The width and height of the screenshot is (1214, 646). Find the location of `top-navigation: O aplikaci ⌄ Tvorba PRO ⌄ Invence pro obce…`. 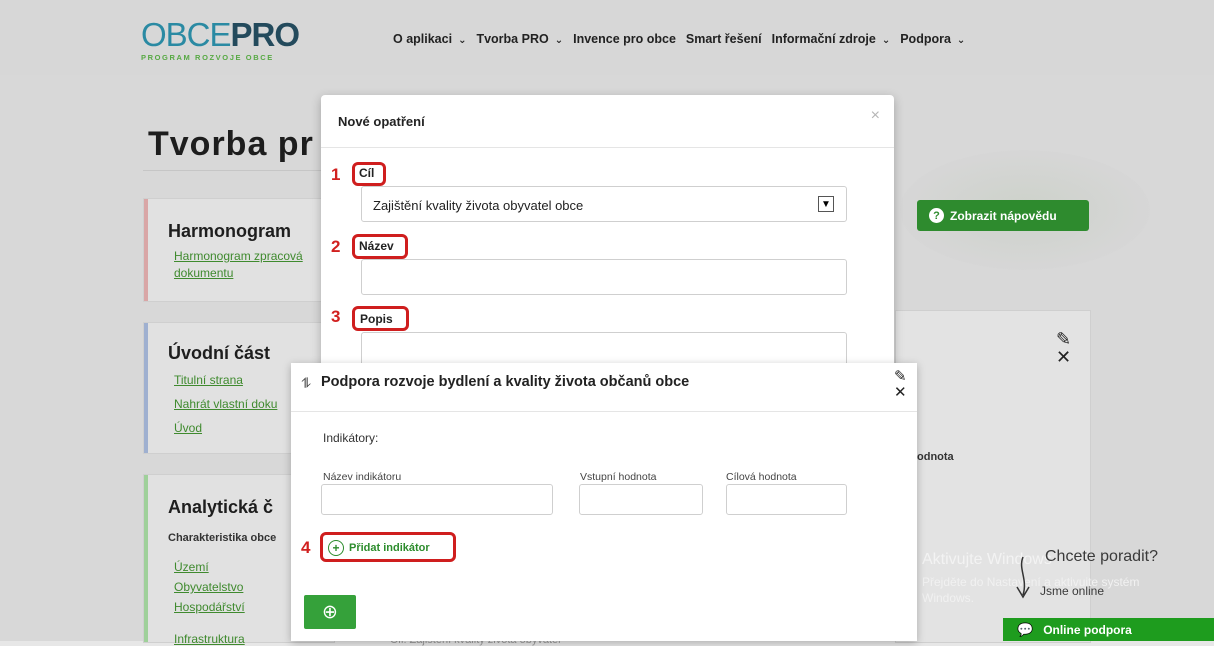

top-navigation: O aplikaci ⌄ Tvorba PRO ⌄ Invence pro obce… is located at coordinates (684, 39).